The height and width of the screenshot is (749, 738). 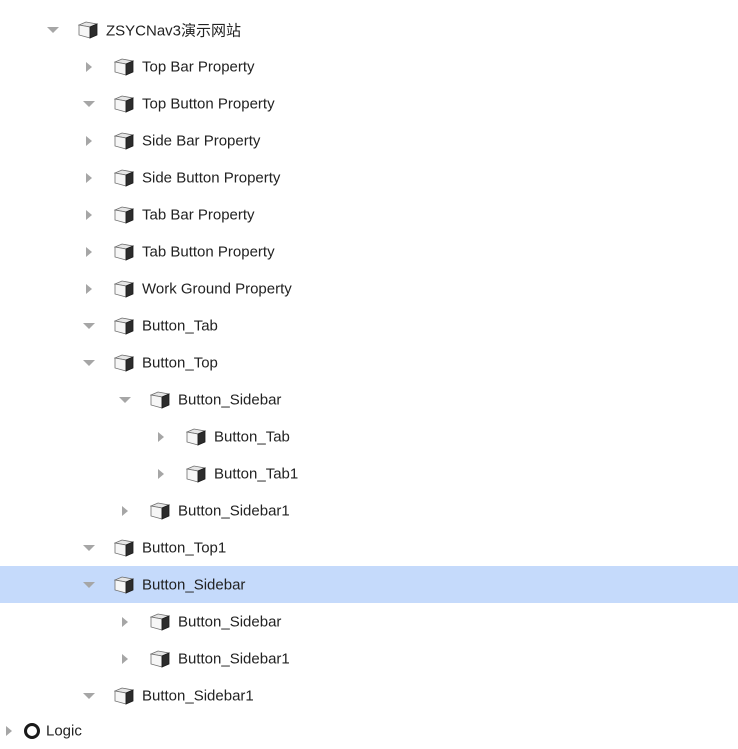 I want to click on logic-ring-icon, so click(x=32, y=730).